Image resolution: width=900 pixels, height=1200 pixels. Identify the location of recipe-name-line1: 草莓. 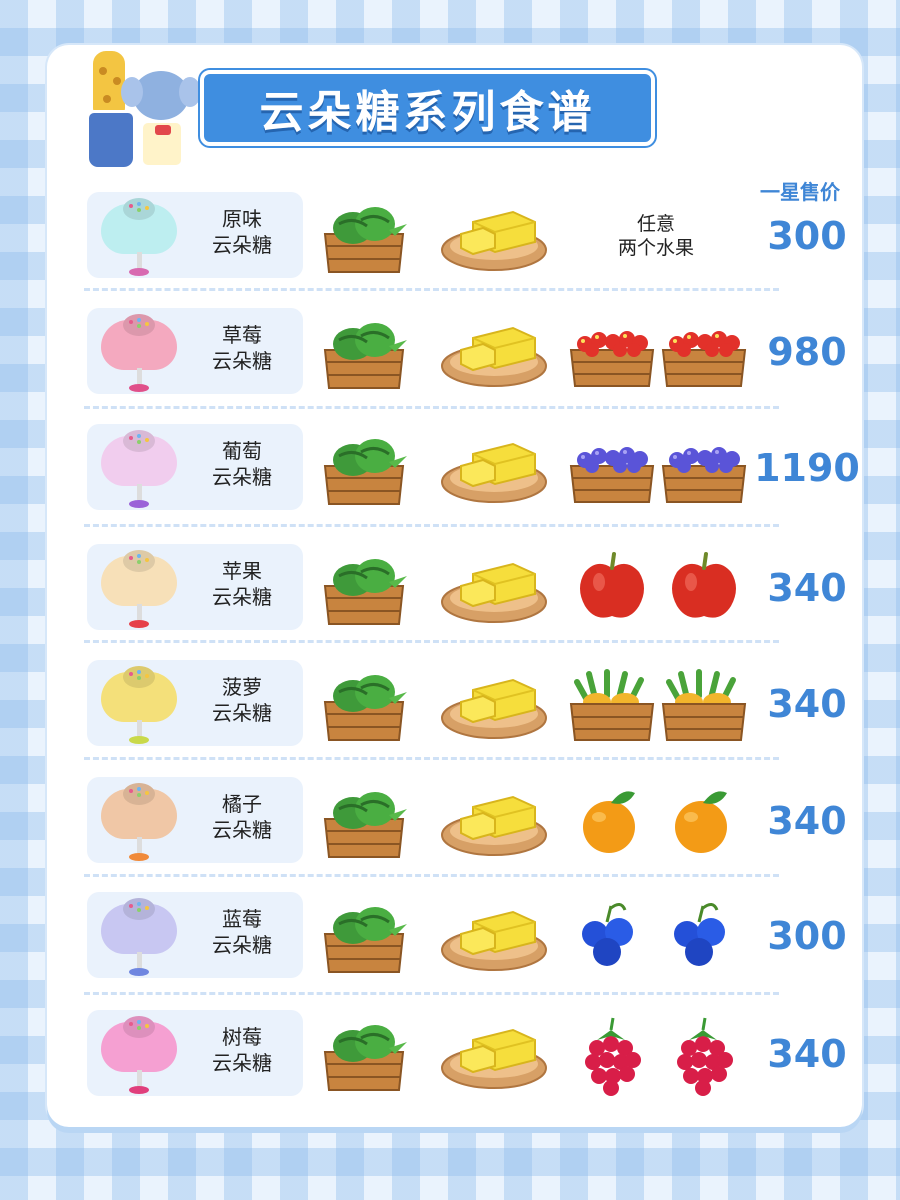
(242, 335).